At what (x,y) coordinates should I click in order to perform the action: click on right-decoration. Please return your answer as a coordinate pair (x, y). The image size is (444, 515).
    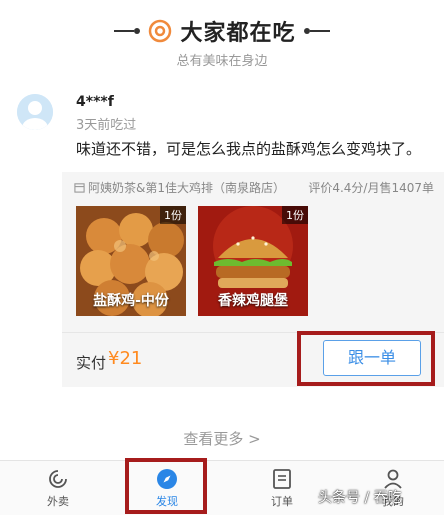
    Looking at the image, I should click on (316, 31).